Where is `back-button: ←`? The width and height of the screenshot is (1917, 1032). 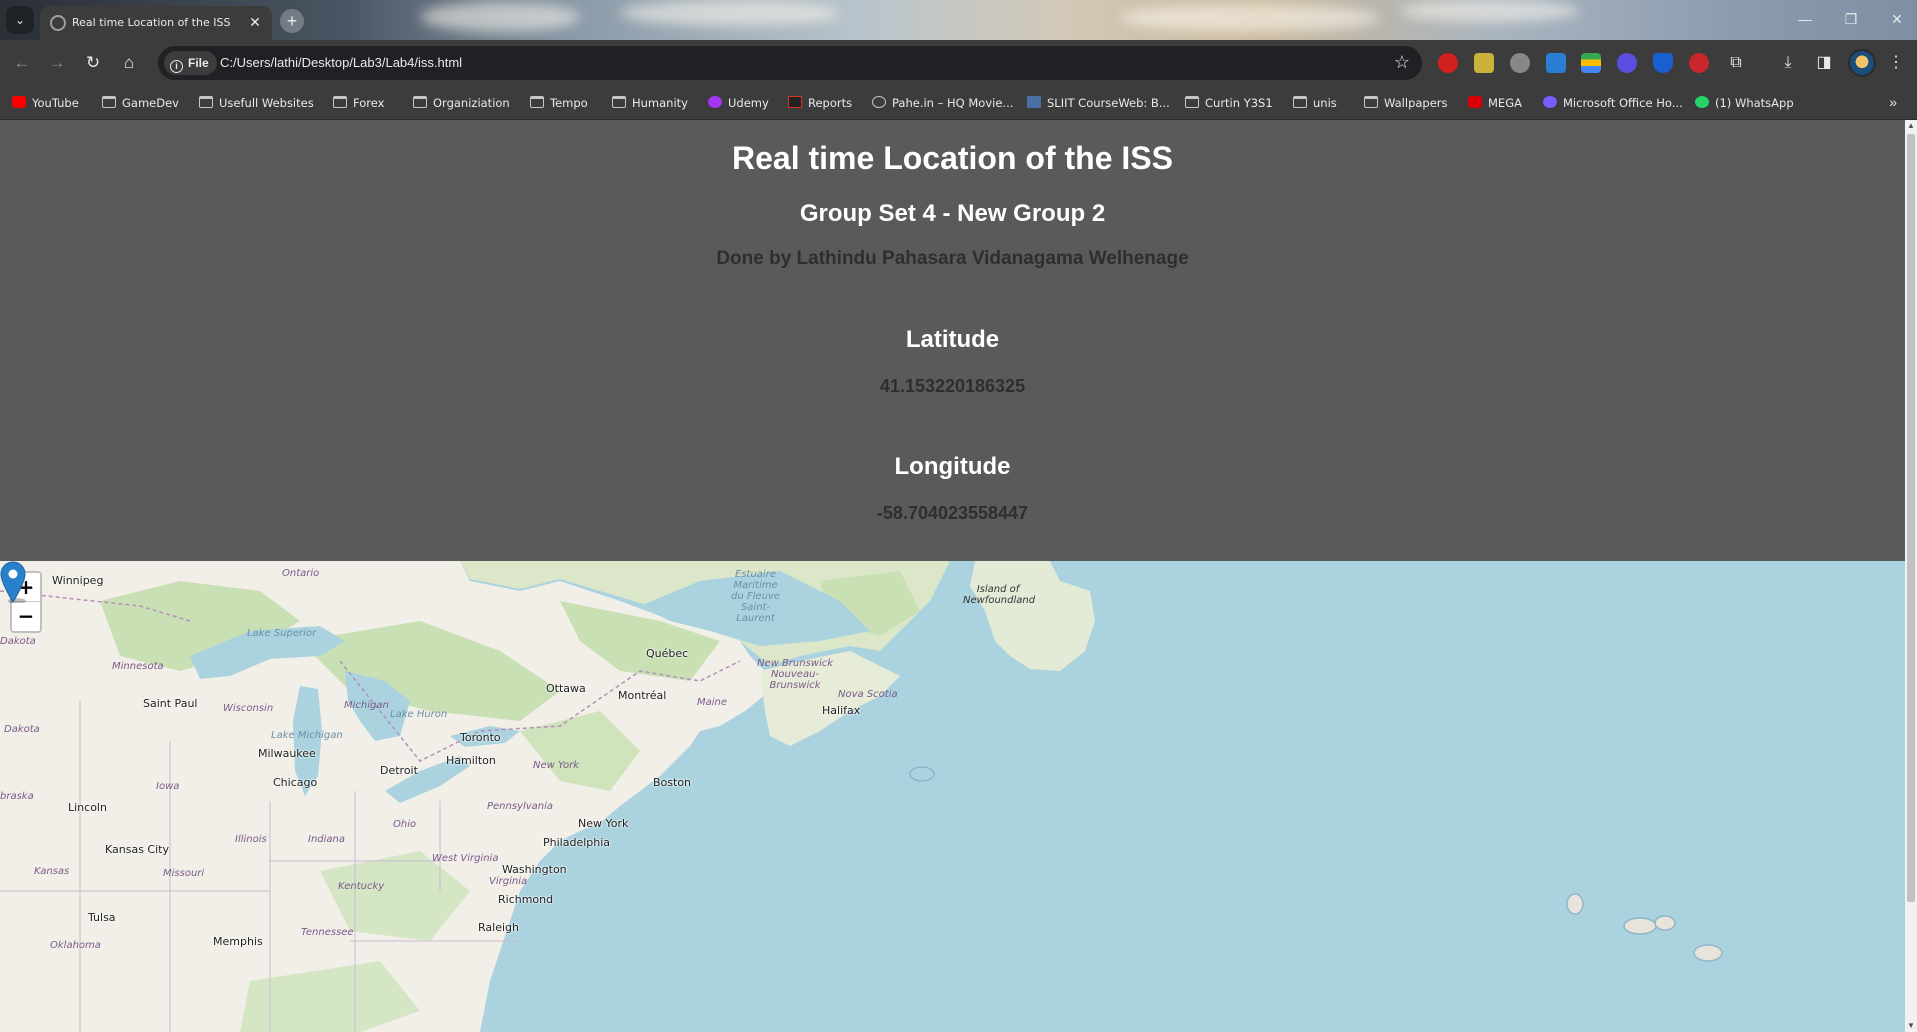 back-button: ← is located at coordinates (22, 63).